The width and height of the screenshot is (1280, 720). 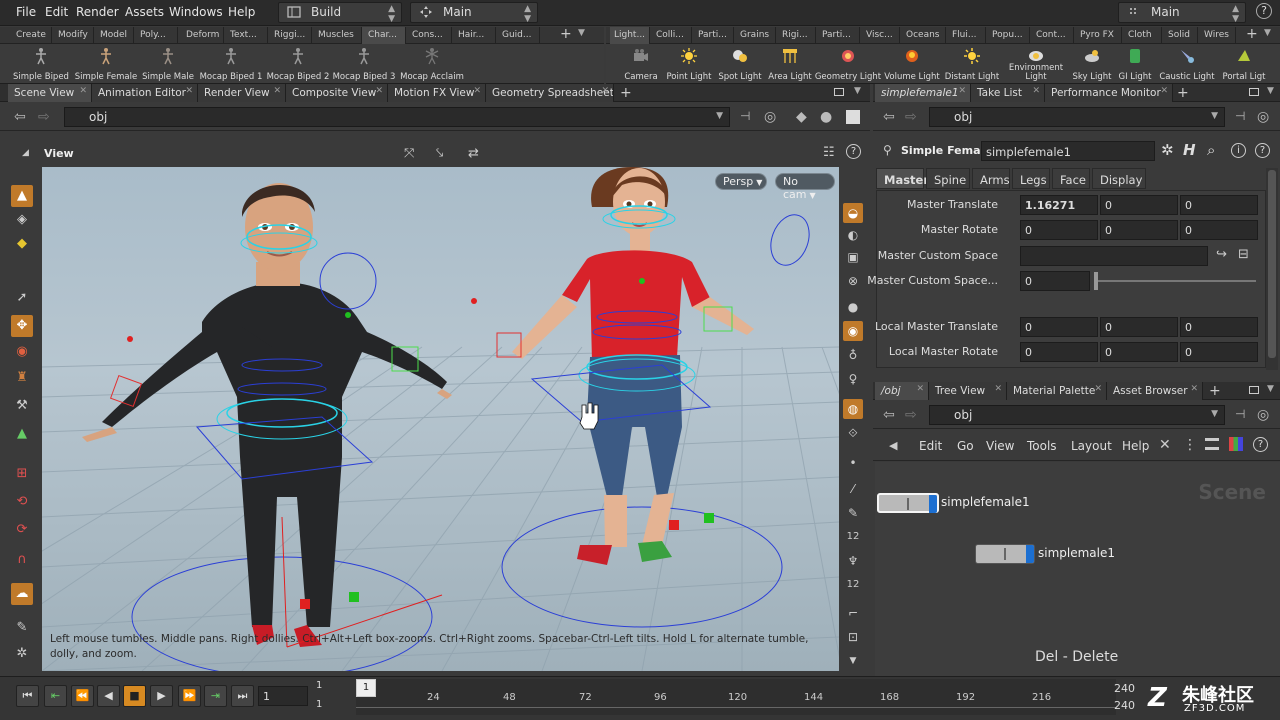 I want to click on play-icon: ▶, so click(x=161, y=696).